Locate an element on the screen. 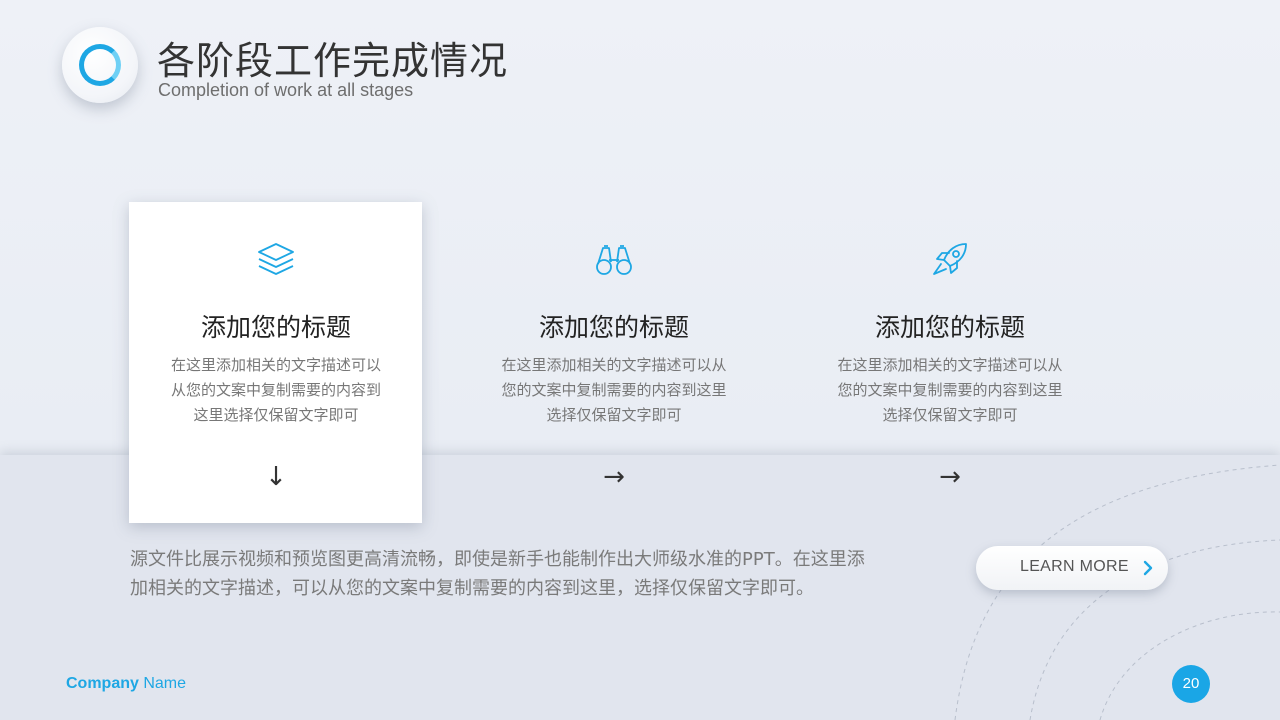  page-number-badge: 20 is located at coordinates (1191, 684).